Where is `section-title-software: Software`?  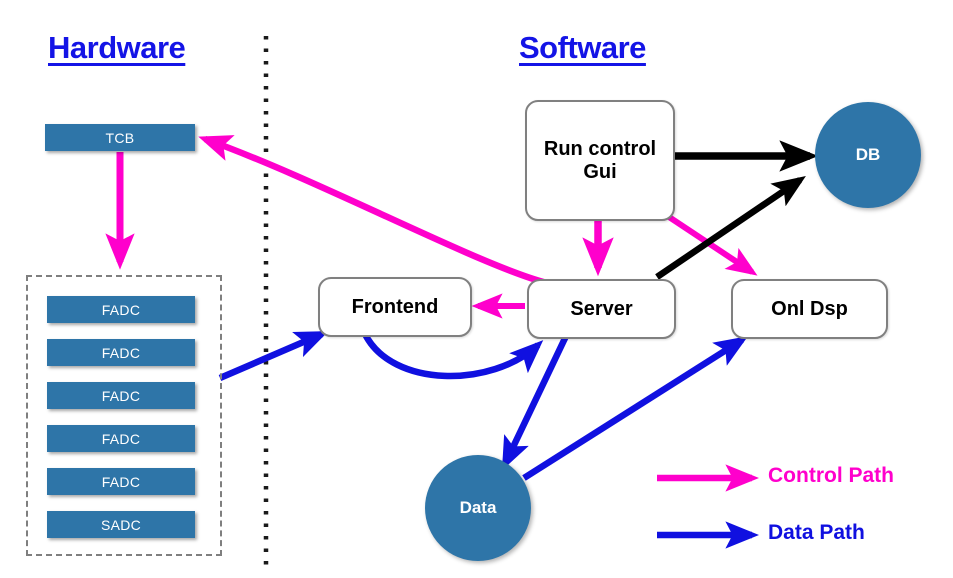
section-title-software: Software is located at coordinates (582, 47).